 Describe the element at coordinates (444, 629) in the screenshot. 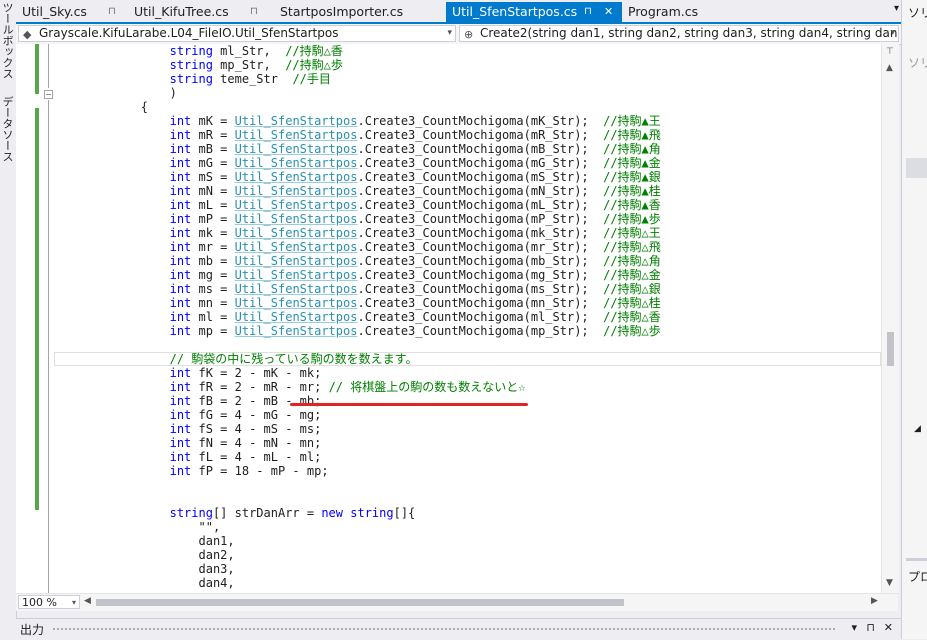

I see `panel-grip` at that location.